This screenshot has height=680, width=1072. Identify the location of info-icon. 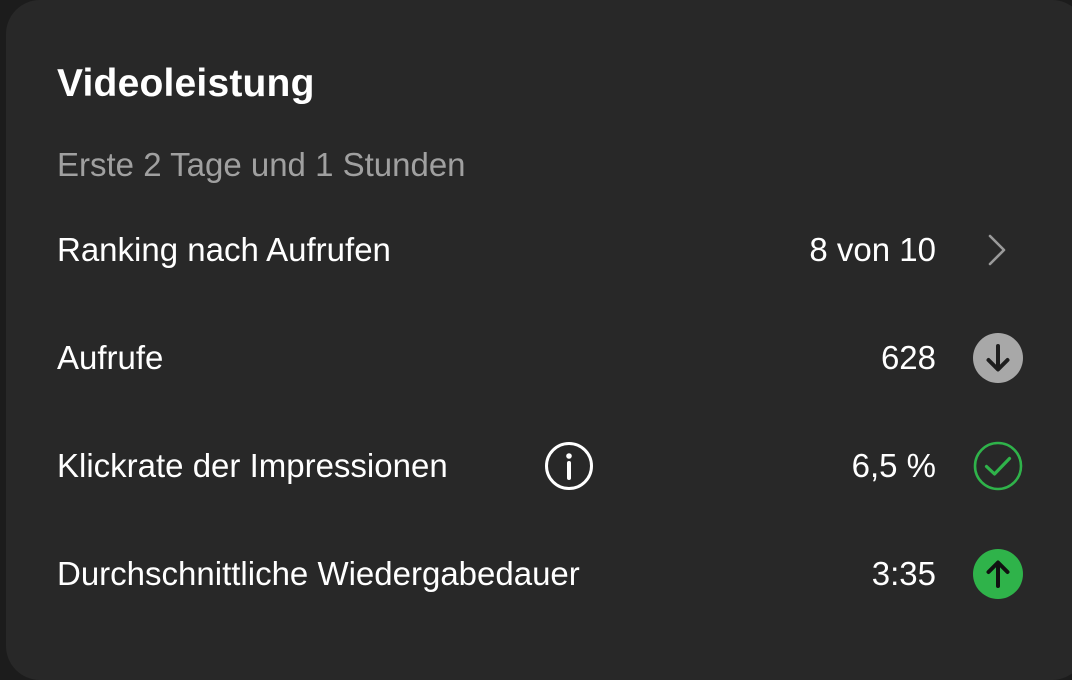
(569, 466).